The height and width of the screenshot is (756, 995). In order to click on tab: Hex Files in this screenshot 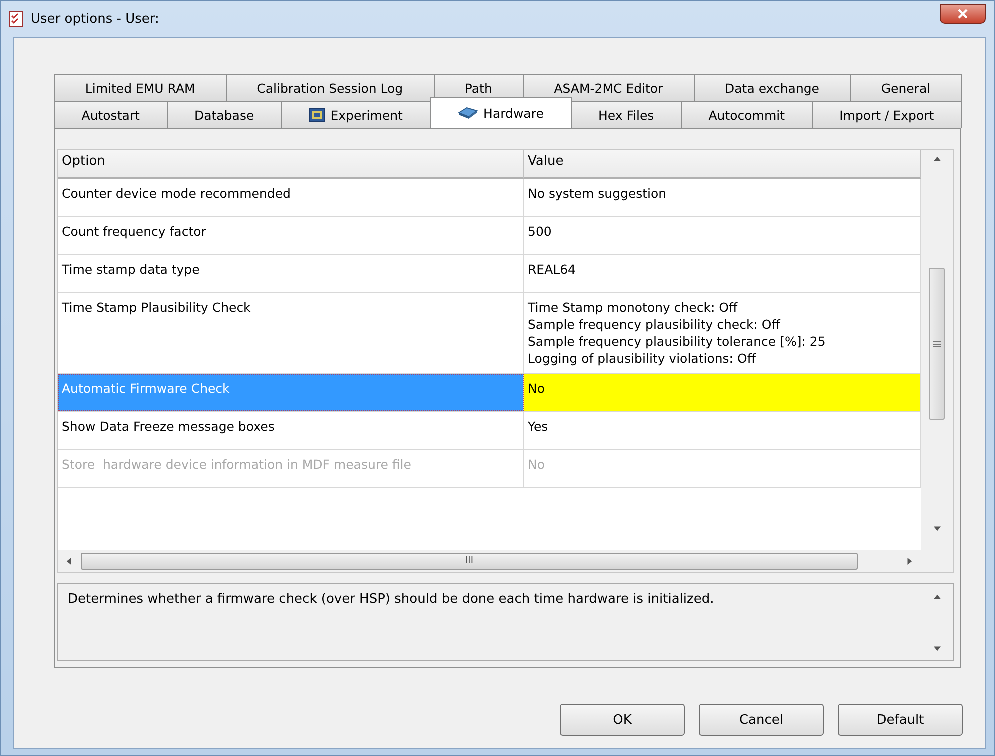, I will do `click(626, 114)`.